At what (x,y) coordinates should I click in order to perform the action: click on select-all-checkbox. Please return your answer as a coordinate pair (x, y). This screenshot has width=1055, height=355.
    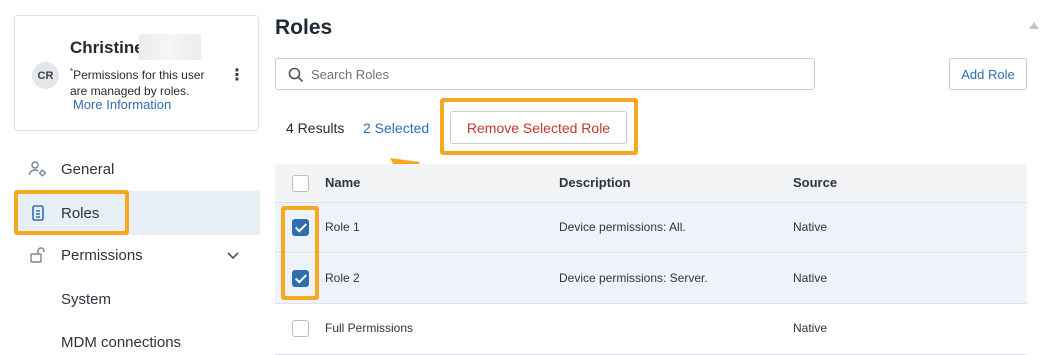
    Looking at the image, I should click on (300, 183).